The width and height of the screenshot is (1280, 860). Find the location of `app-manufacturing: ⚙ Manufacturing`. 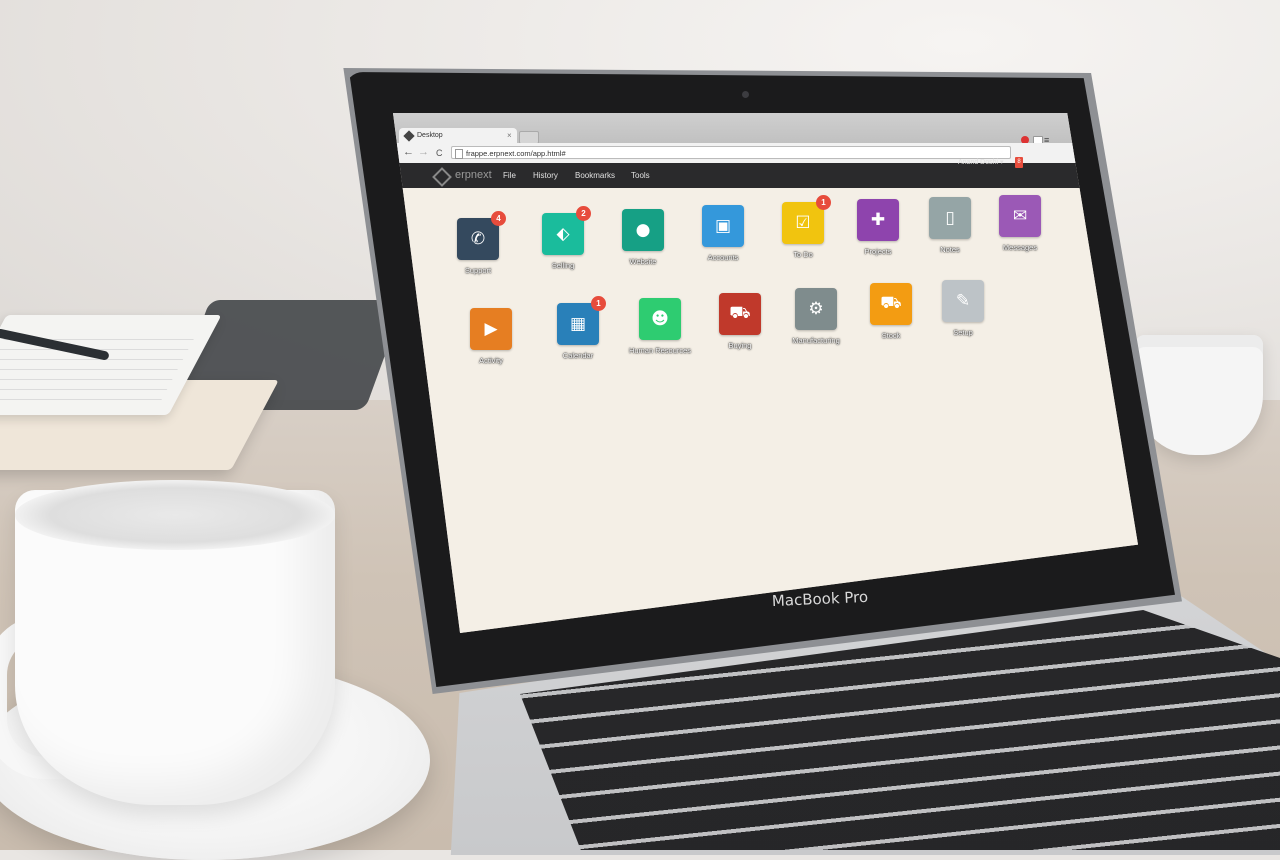

app-manufacturing: ⚙ Manufacturing is located at coordinates (816, 316).